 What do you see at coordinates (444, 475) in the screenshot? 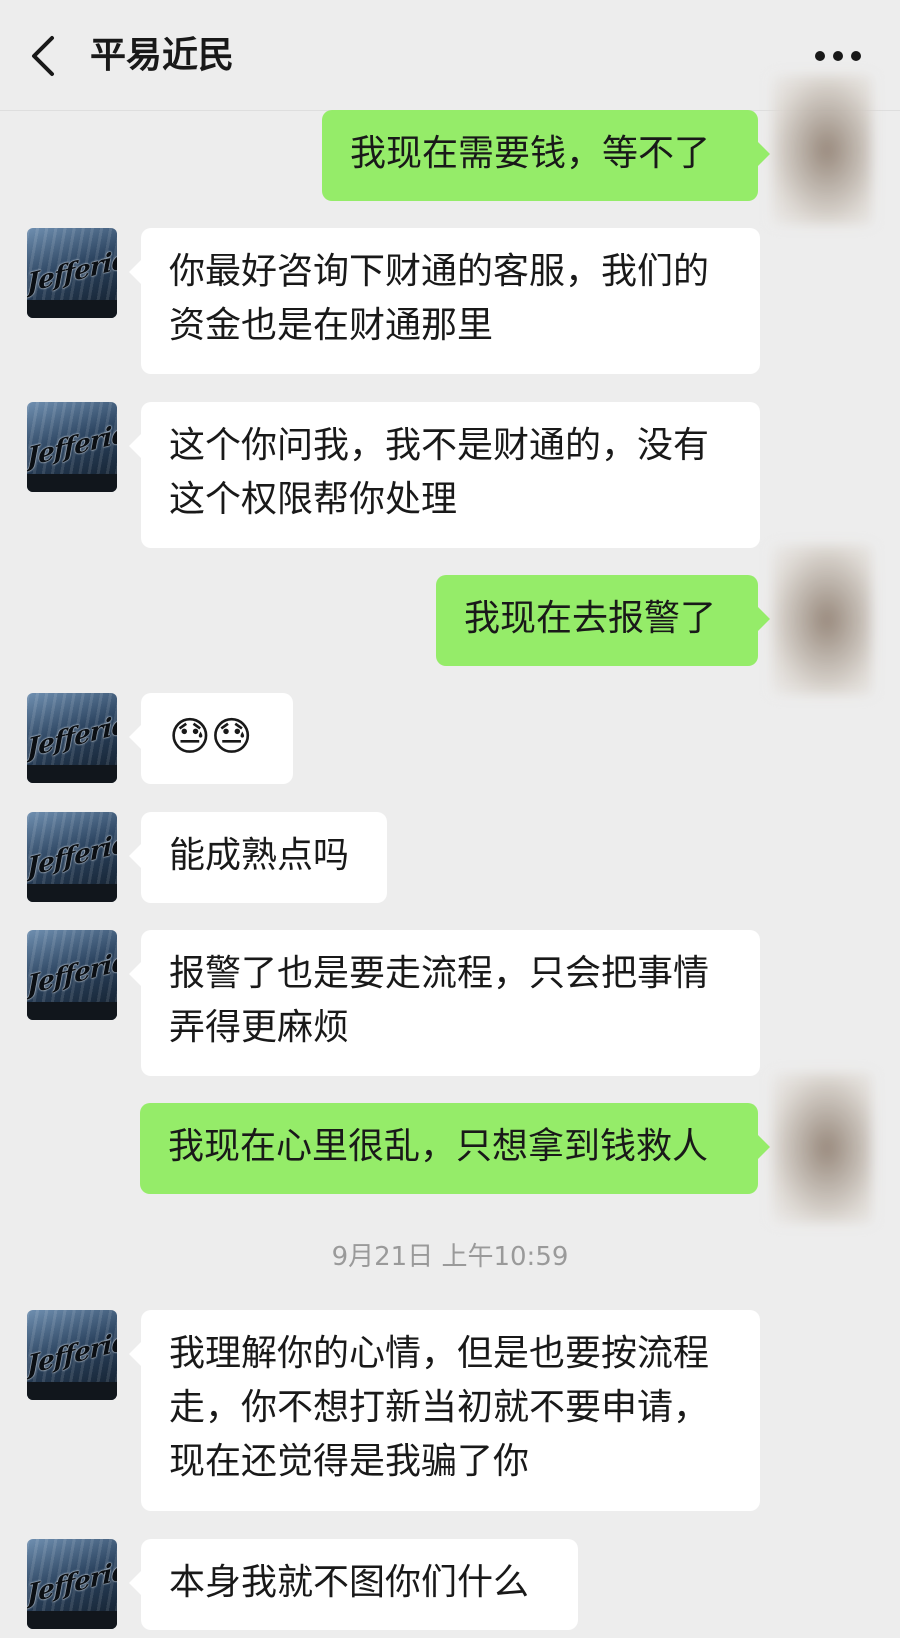
I see `message-bubble-incoming: 这个你问我，我不是财通的，没有 这个权限帮你处理` at bounding box center [444, 475].